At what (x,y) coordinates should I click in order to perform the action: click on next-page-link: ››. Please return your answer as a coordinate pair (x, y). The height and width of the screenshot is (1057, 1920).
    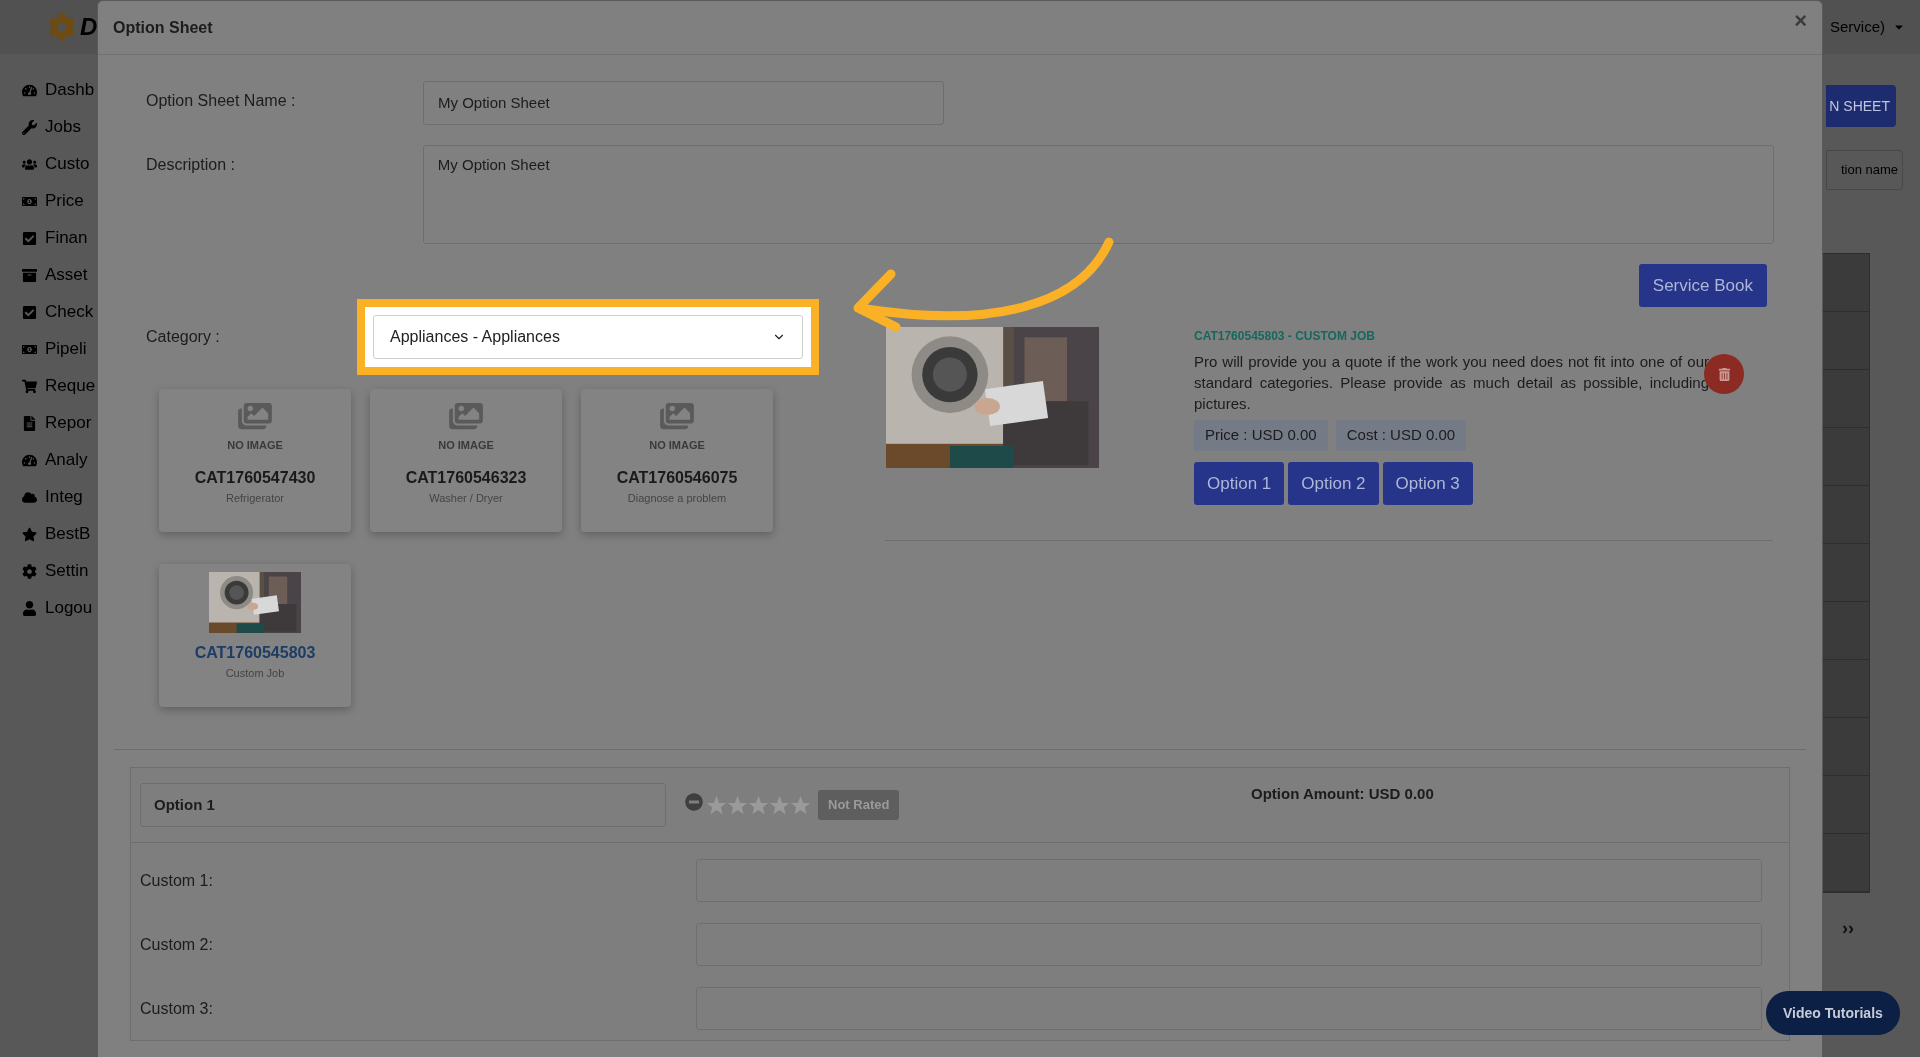
    Looking at the image, I should click on (1848, 928).